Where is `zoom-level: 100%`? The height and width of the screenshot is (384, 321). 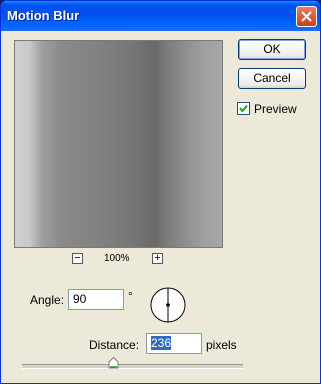
zoom-level: 100% is located at coordinates (117, 258).